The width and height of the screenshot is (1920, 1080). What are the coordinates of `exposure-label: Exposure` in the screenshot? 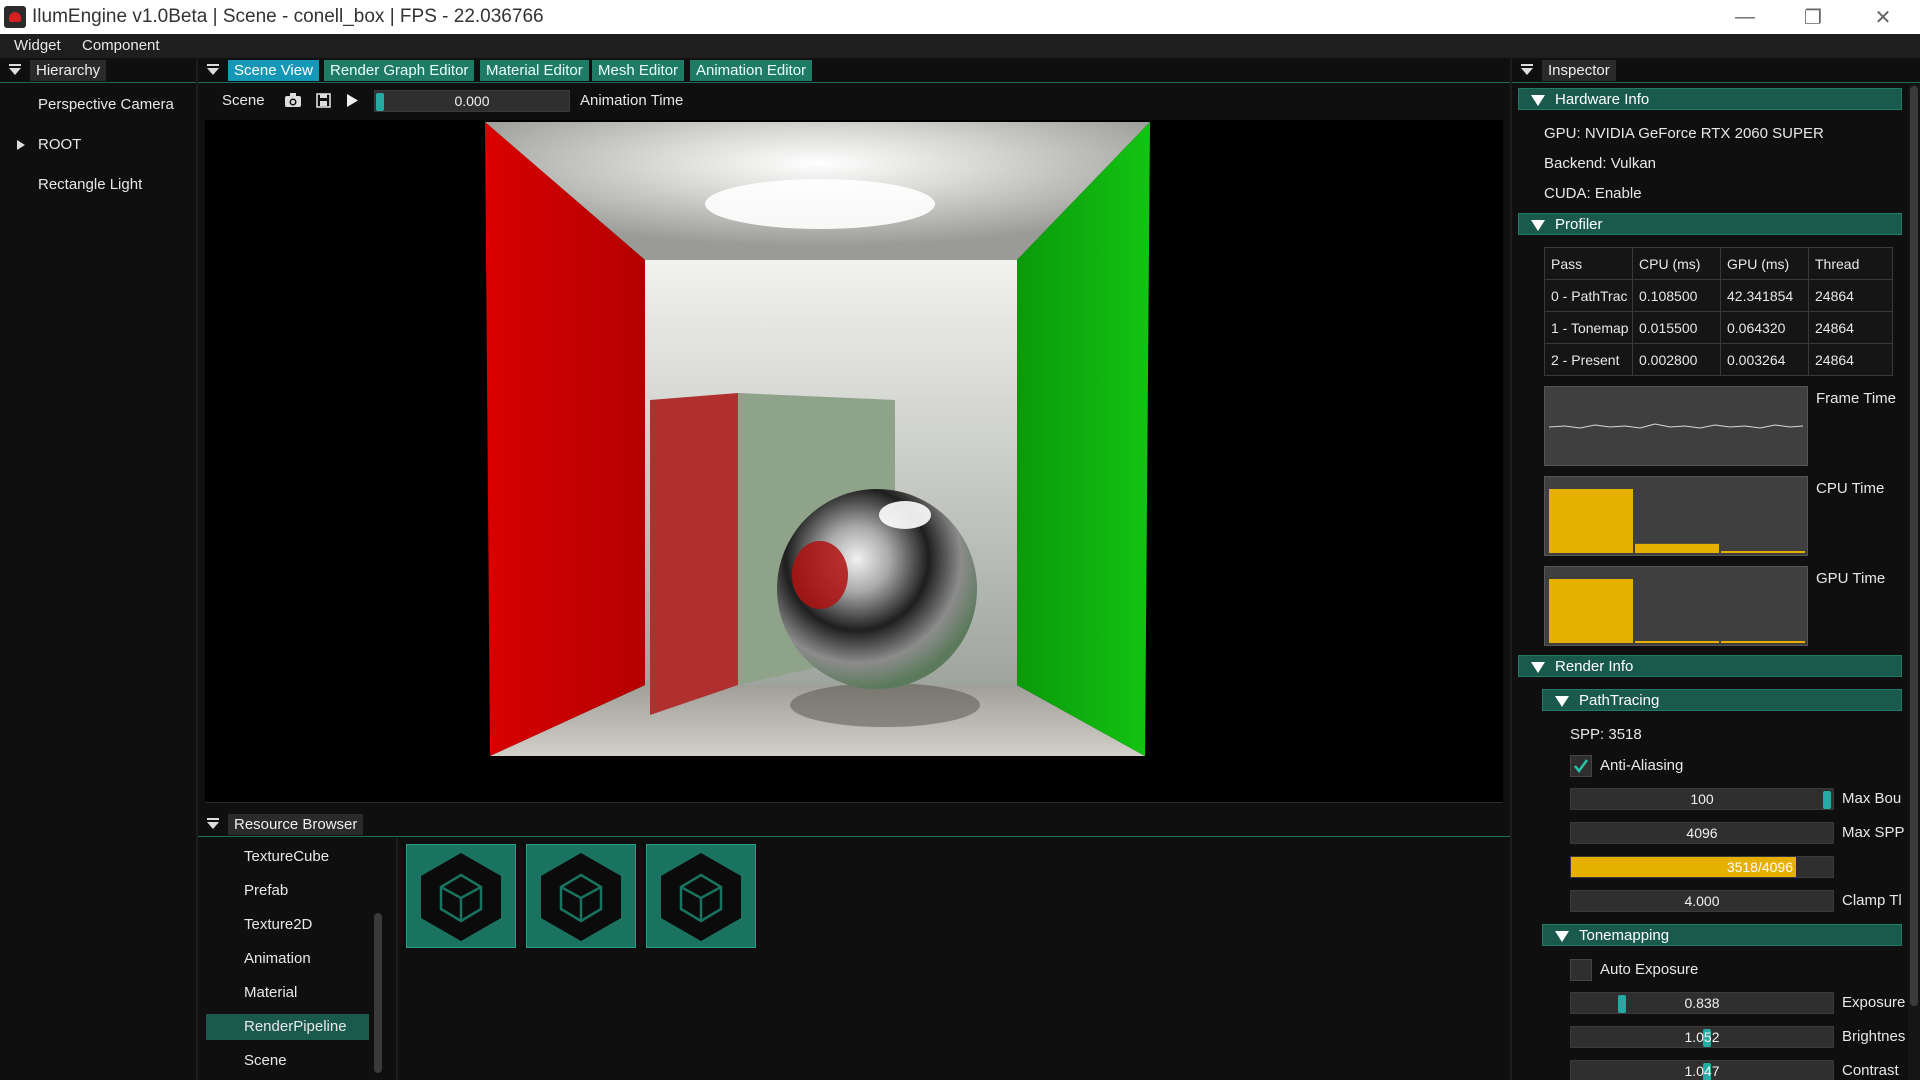 It's located at (1874, 1002).